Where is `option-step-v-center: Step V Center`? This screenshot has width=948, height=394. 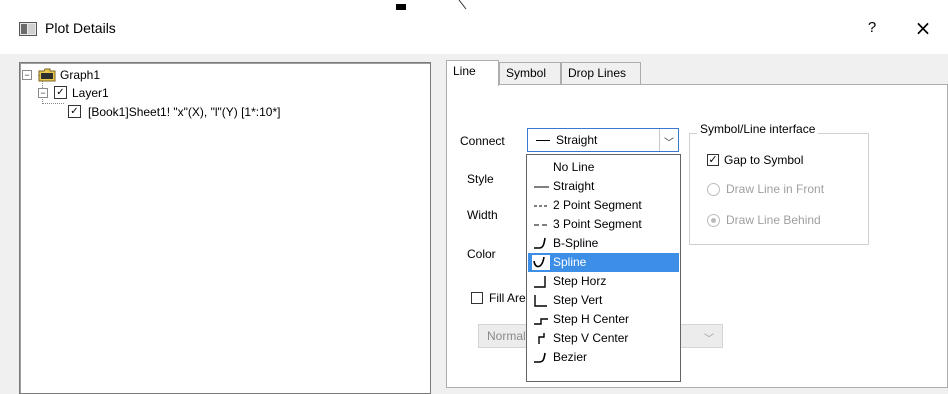
option-step-v-center: Step V Center is located at coordinates (603, 338).